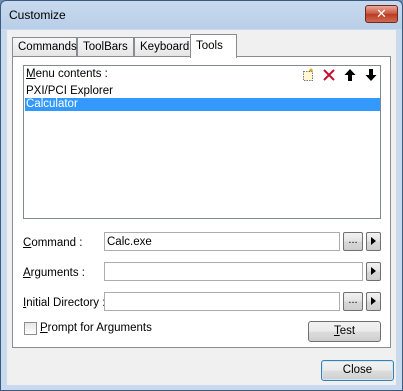 The width and height of the screenshot is (403, 391). Describe the element at coordinates (202, 91) in the screenshot. I see `list-item: PXI/PCI Explorer` at that location.